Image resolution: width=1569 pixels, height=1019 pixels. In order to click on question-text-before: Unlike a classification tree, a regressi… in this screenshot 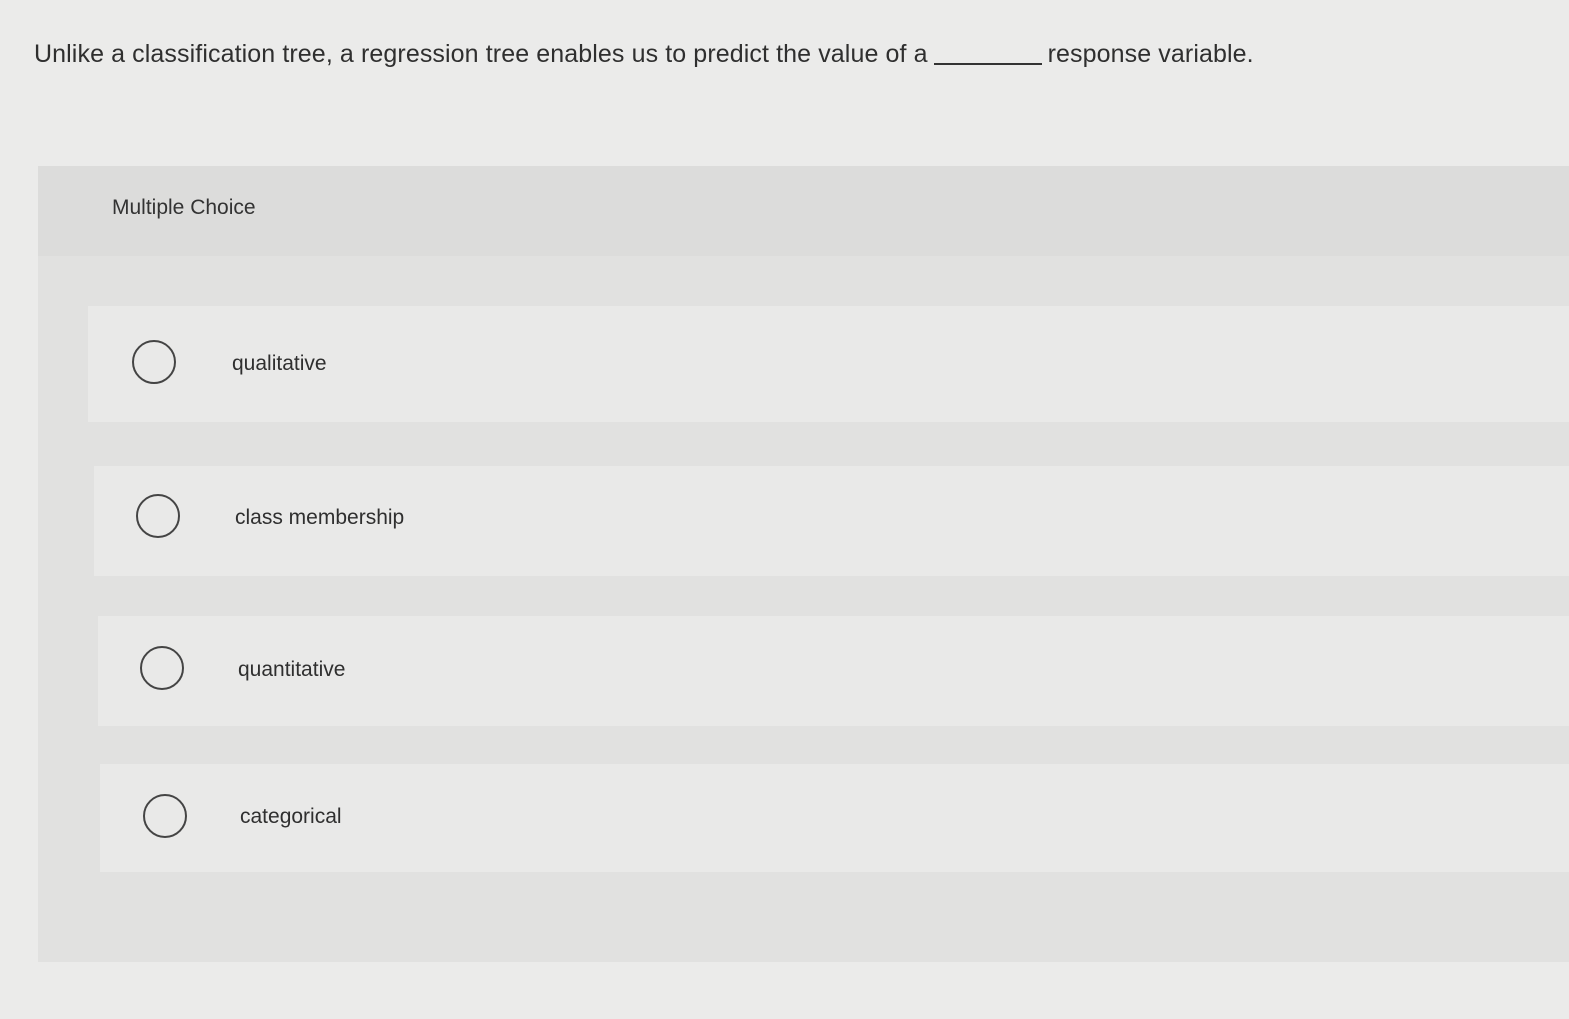, I will do `click(481, 54)`.